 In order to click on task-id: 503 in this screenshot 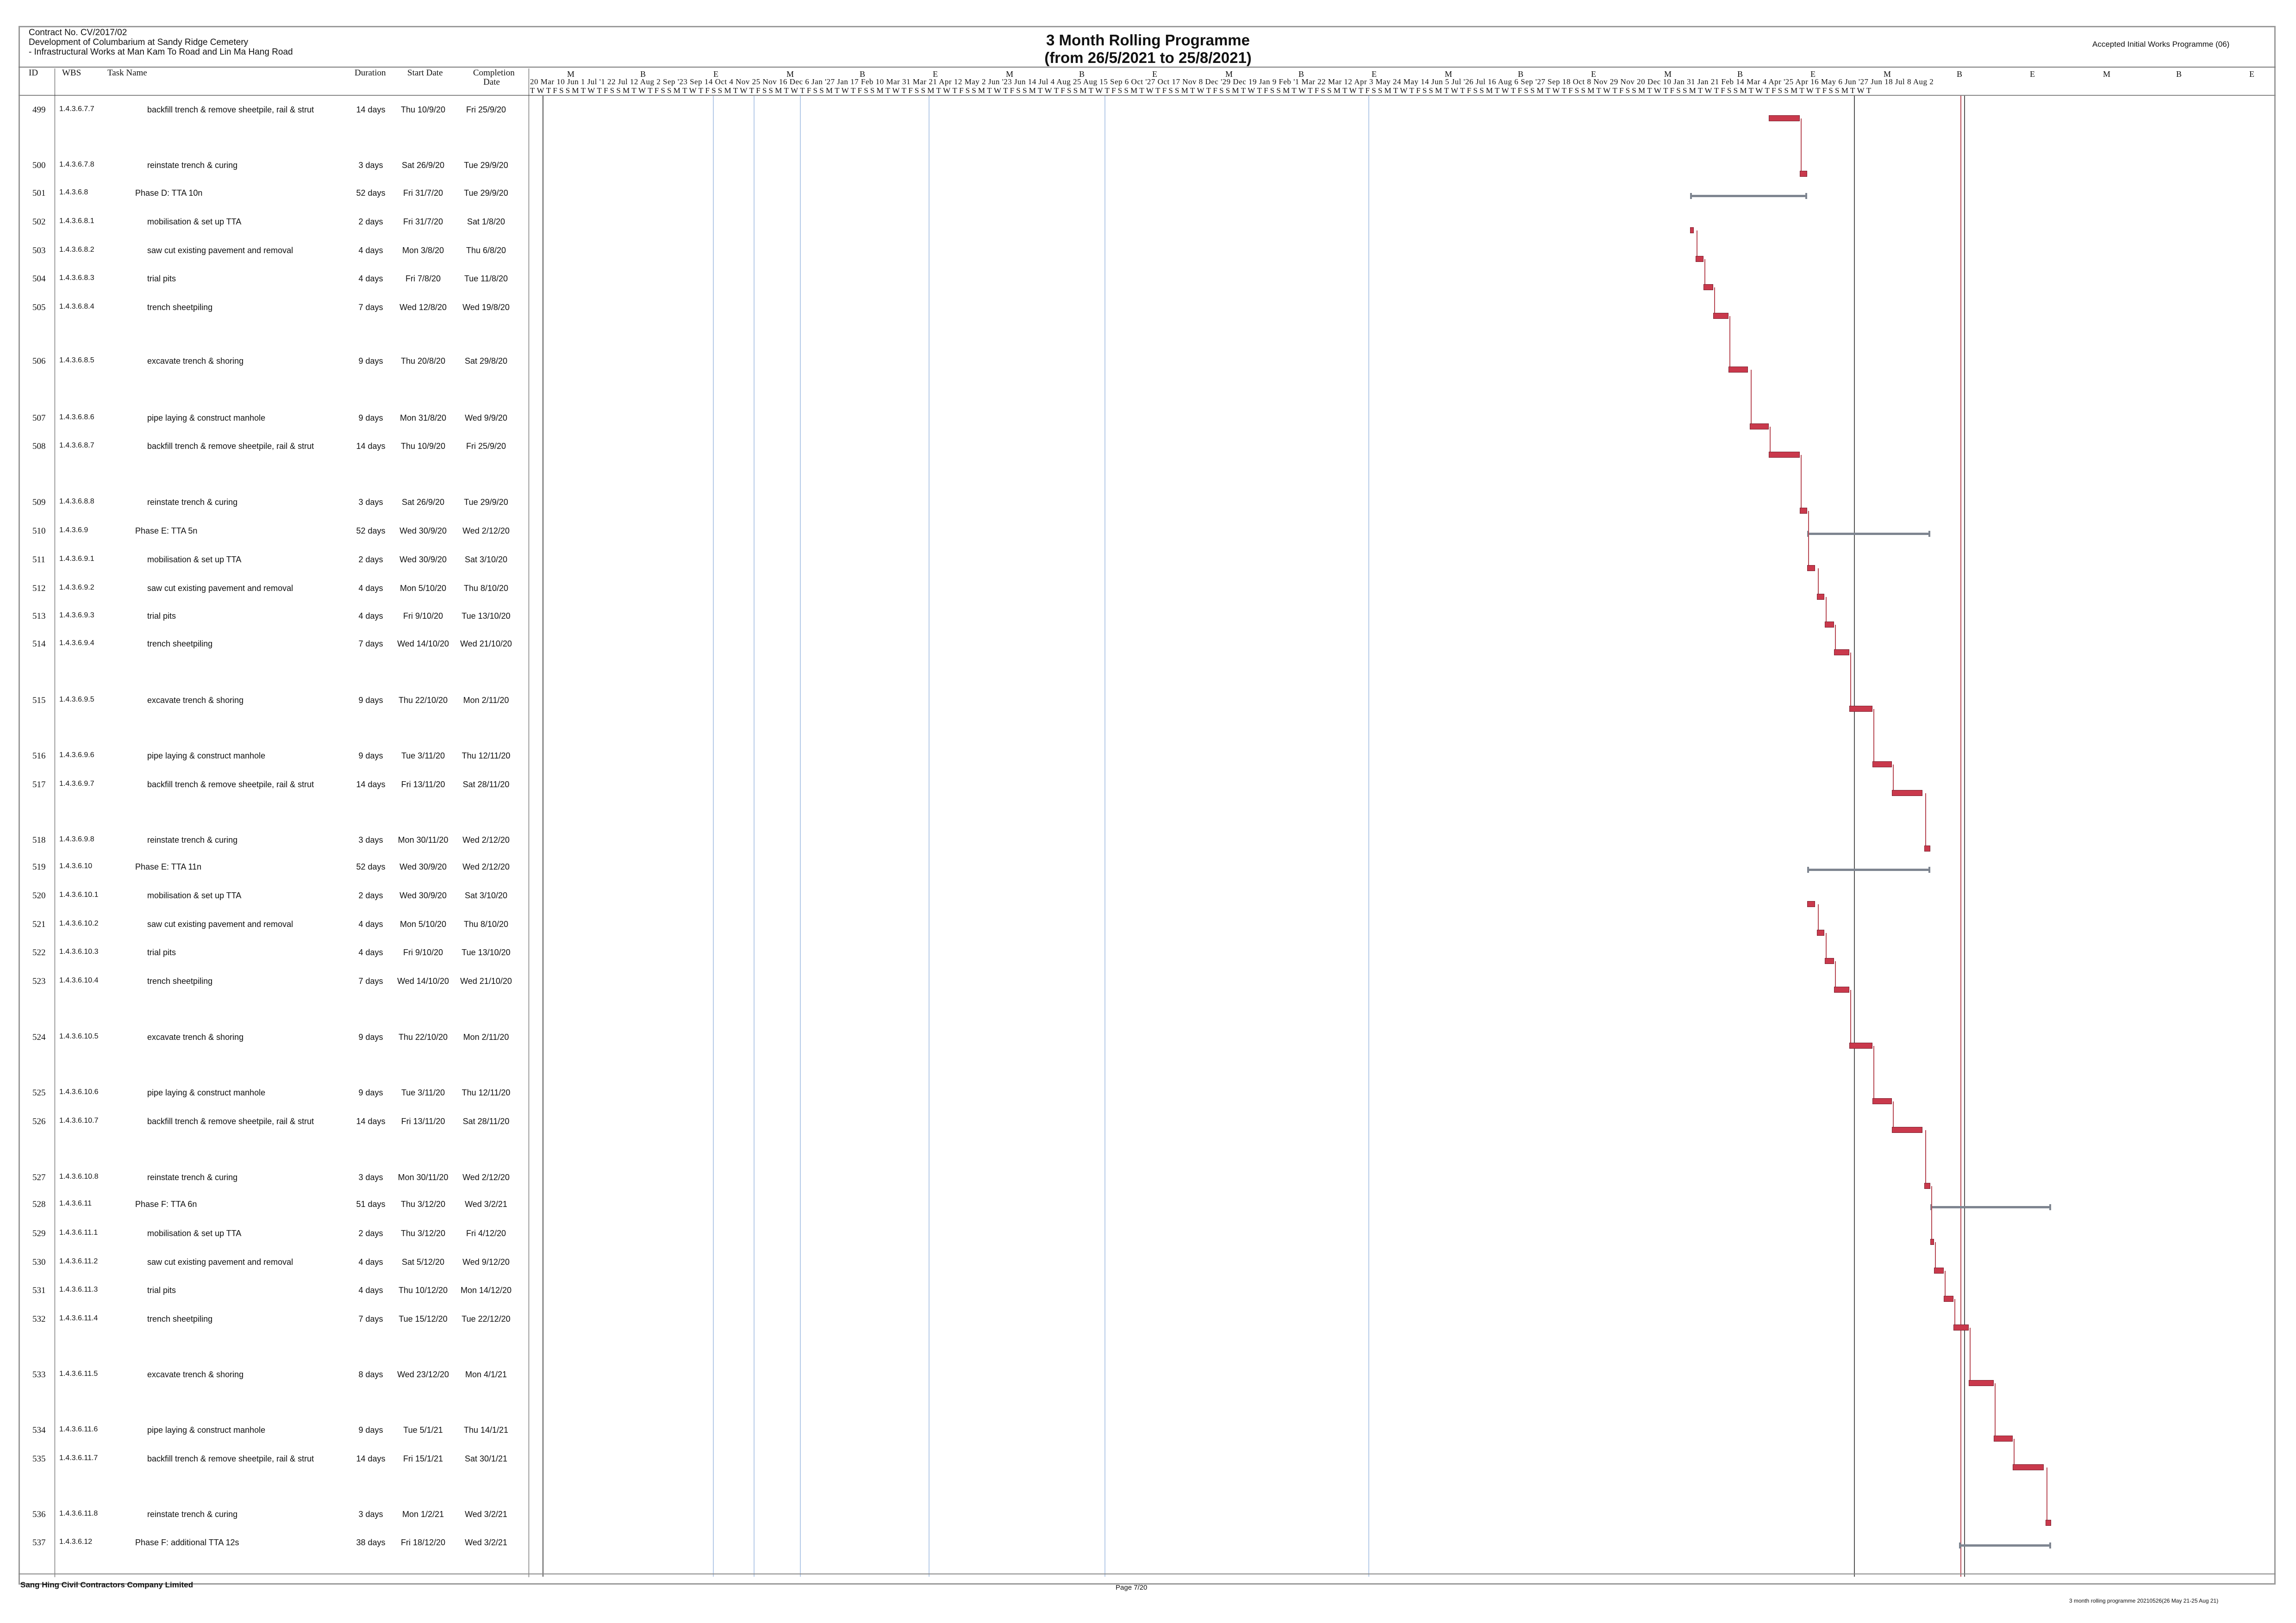, I will do `click(39, 250)`.